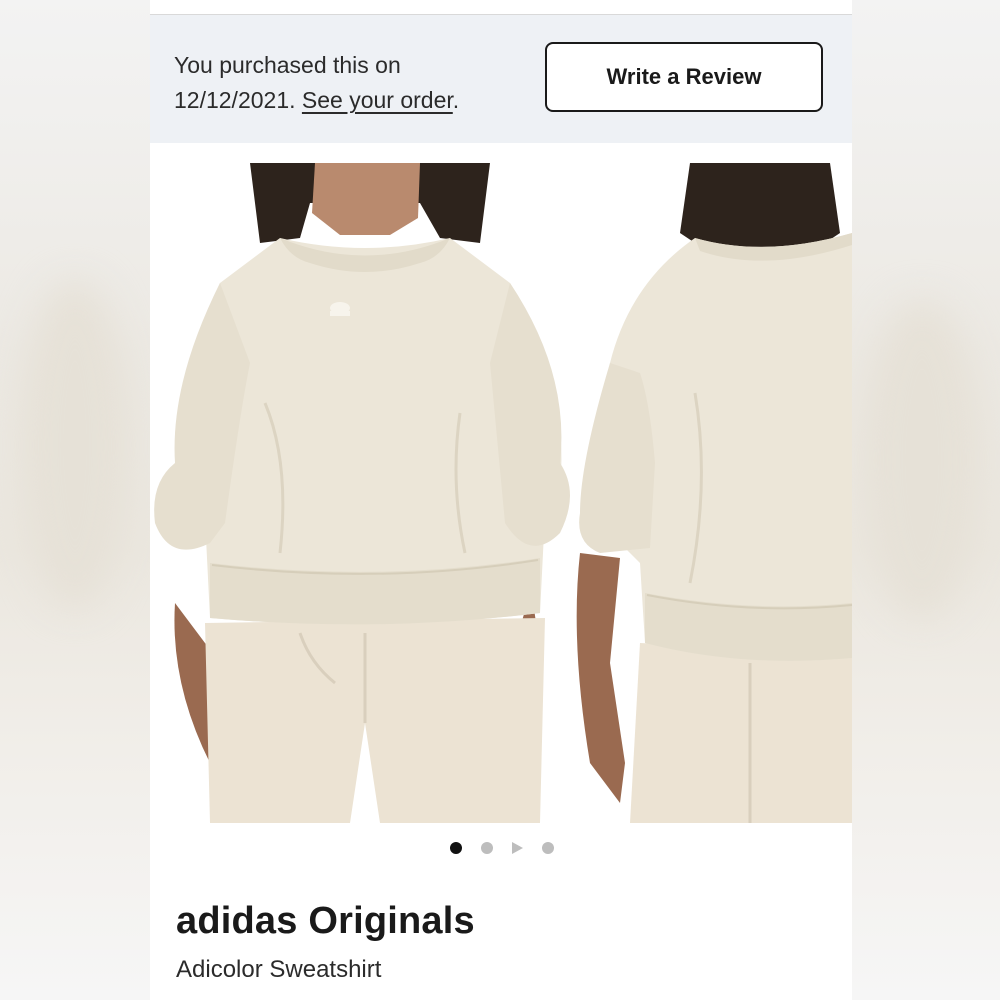 The width and height of the screenshot is (1000, 1000). What do you see at coordinates (517, 848) in the screenshot?
I see `play-icon` at bounding box center [517, 848].